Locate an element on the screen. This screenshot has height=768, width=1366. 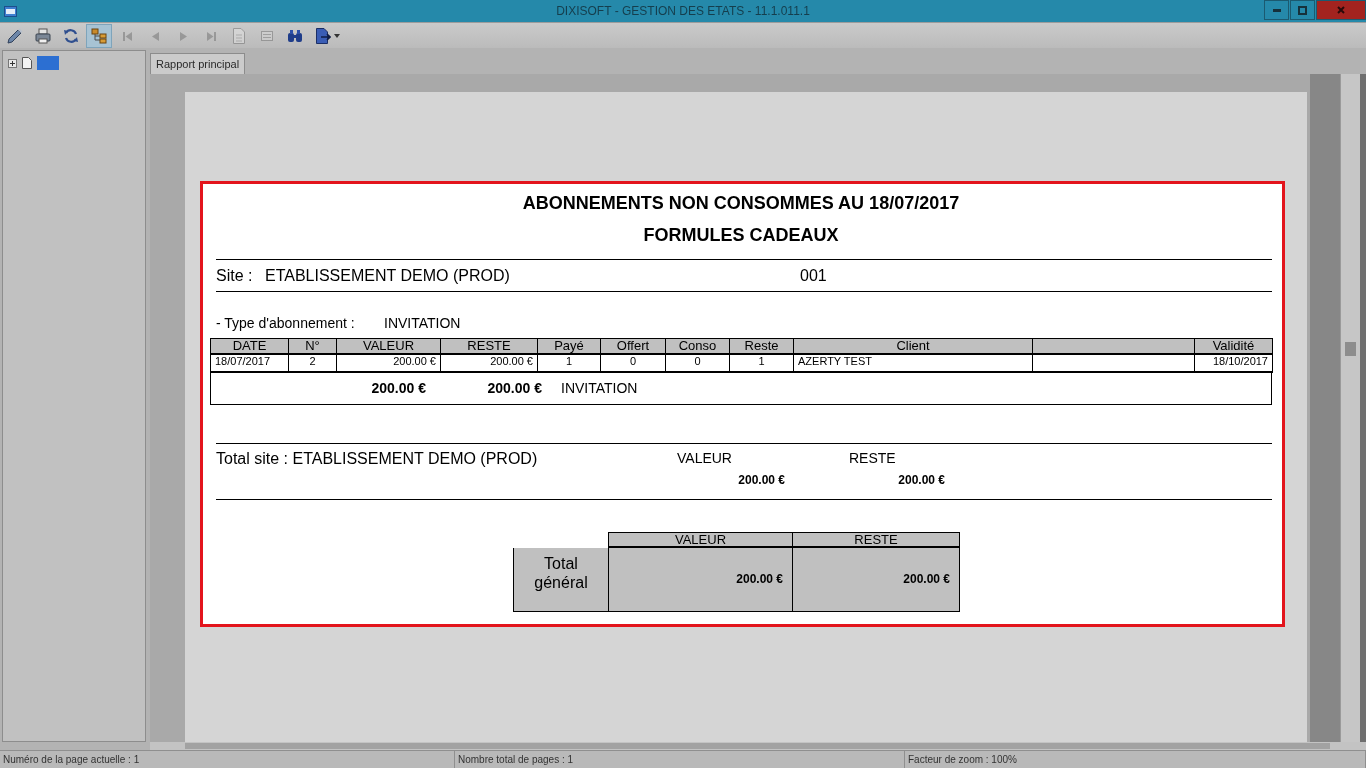
previous-icon is located at coordinates (155, 36).